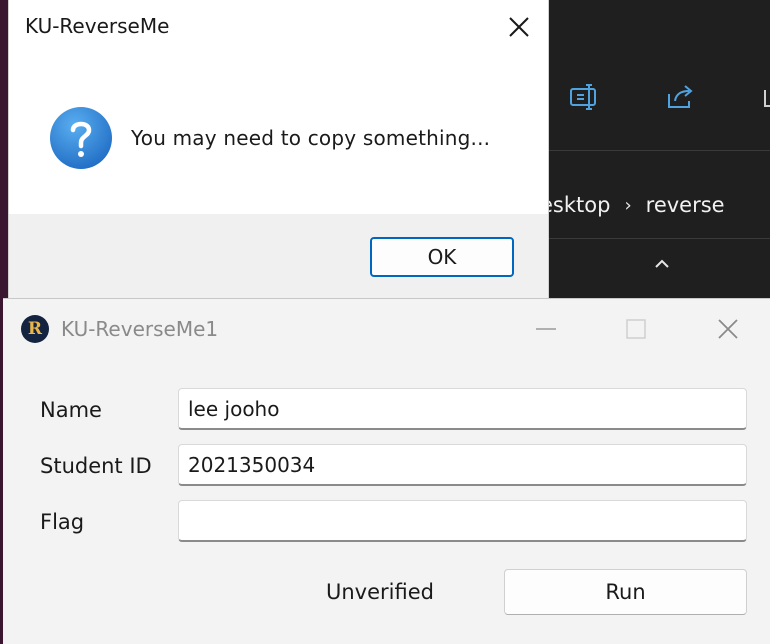 The image size is (770, 644). I want to click on run-button: Run, so click(625, 592).